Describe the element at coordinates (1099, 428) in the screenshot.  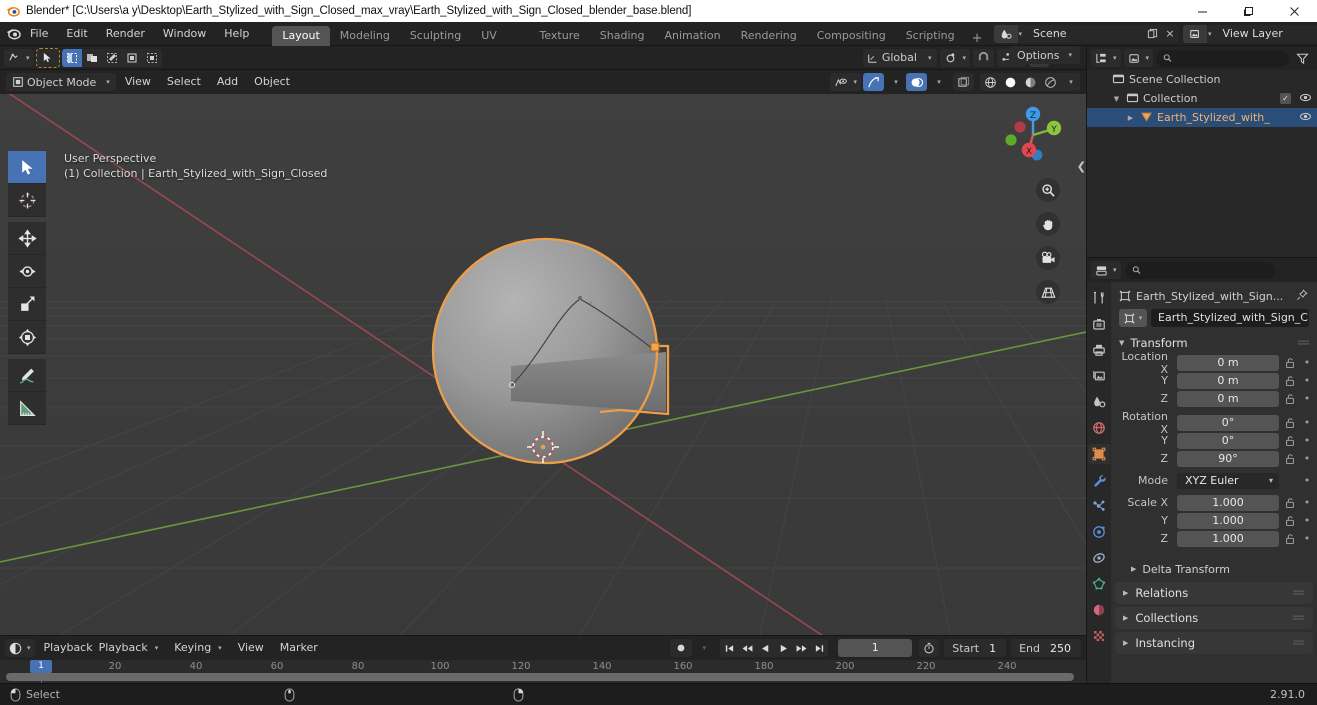
I see `tab-world` at that location.